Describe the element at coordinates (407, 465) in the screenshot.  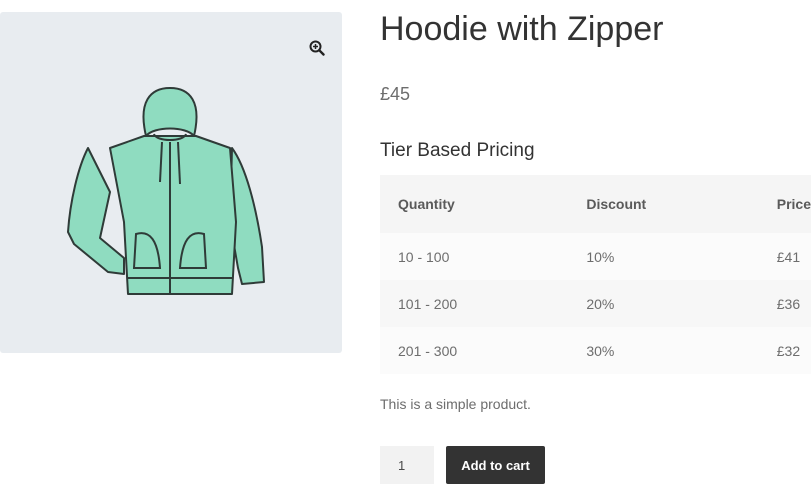
I see `quantity-input` at that location.